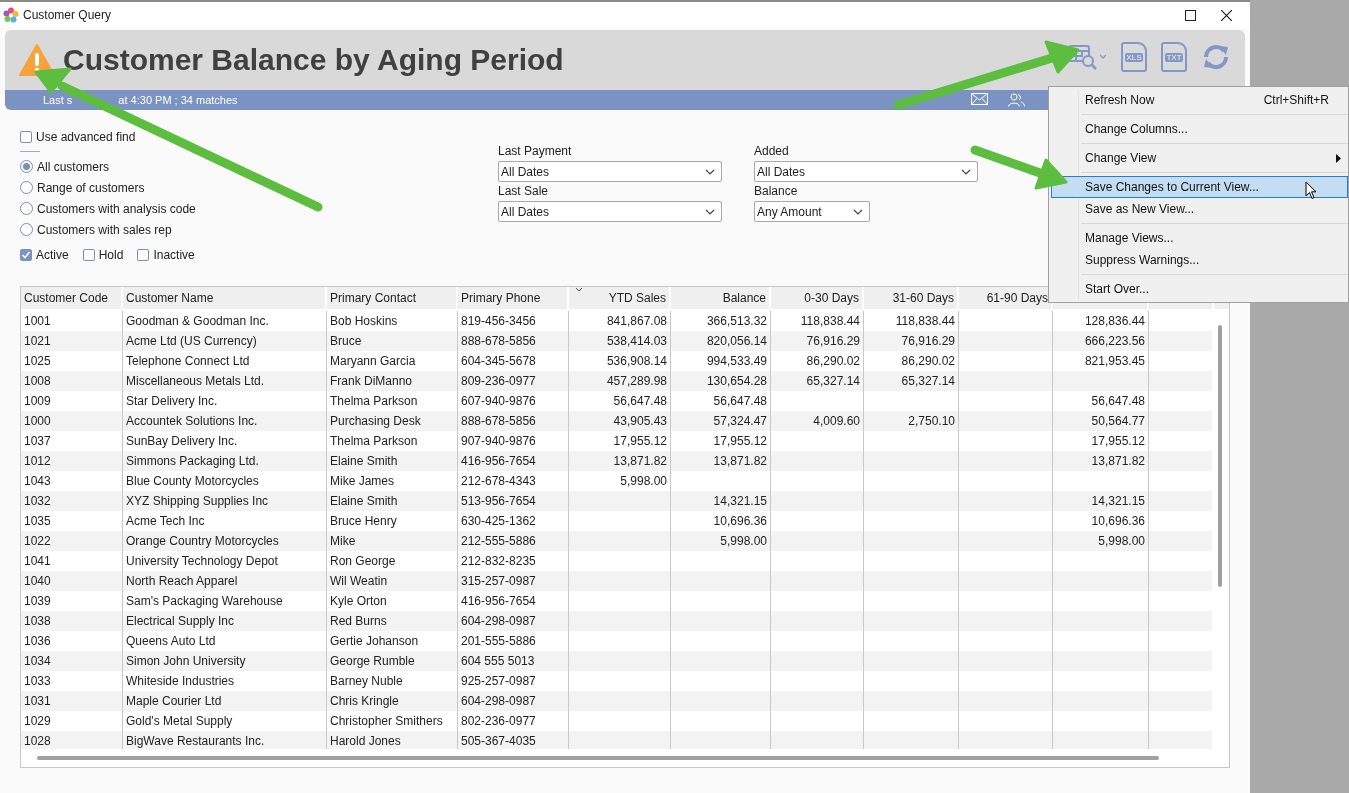 This screenshot has width=1349, height=793. What do you see at coordinates (37, 481) in the screenshot?
I see `table-cell: 1043` at bounding box center [37, 481].